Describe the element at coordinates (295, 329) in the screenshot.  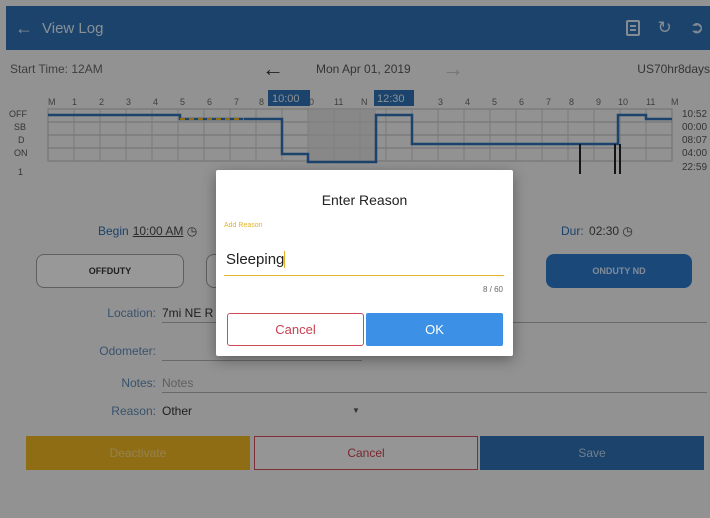
I see `dialog-cancel-button: Cancel` at that location.